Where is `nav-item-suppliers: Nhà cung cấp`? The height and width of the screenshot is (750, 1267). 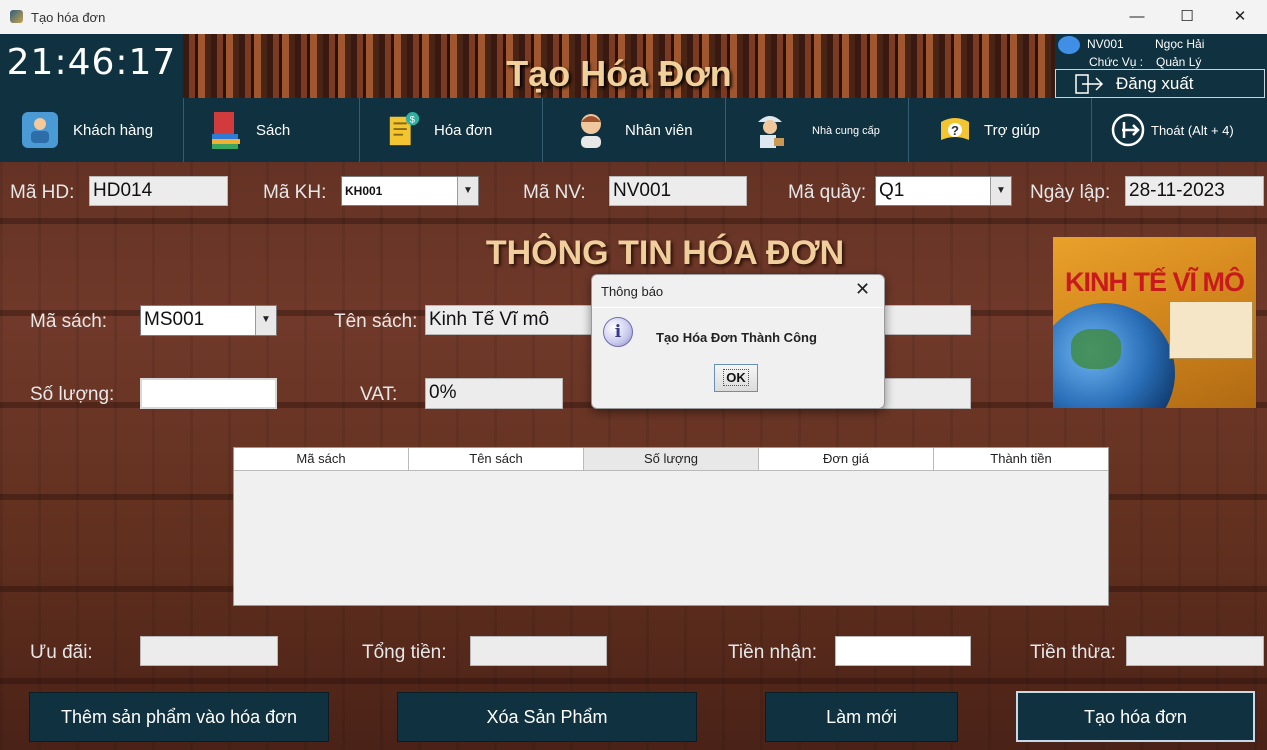
nav-item-suppliers: Nhà cung cấp is located at coordinates (817, 130).